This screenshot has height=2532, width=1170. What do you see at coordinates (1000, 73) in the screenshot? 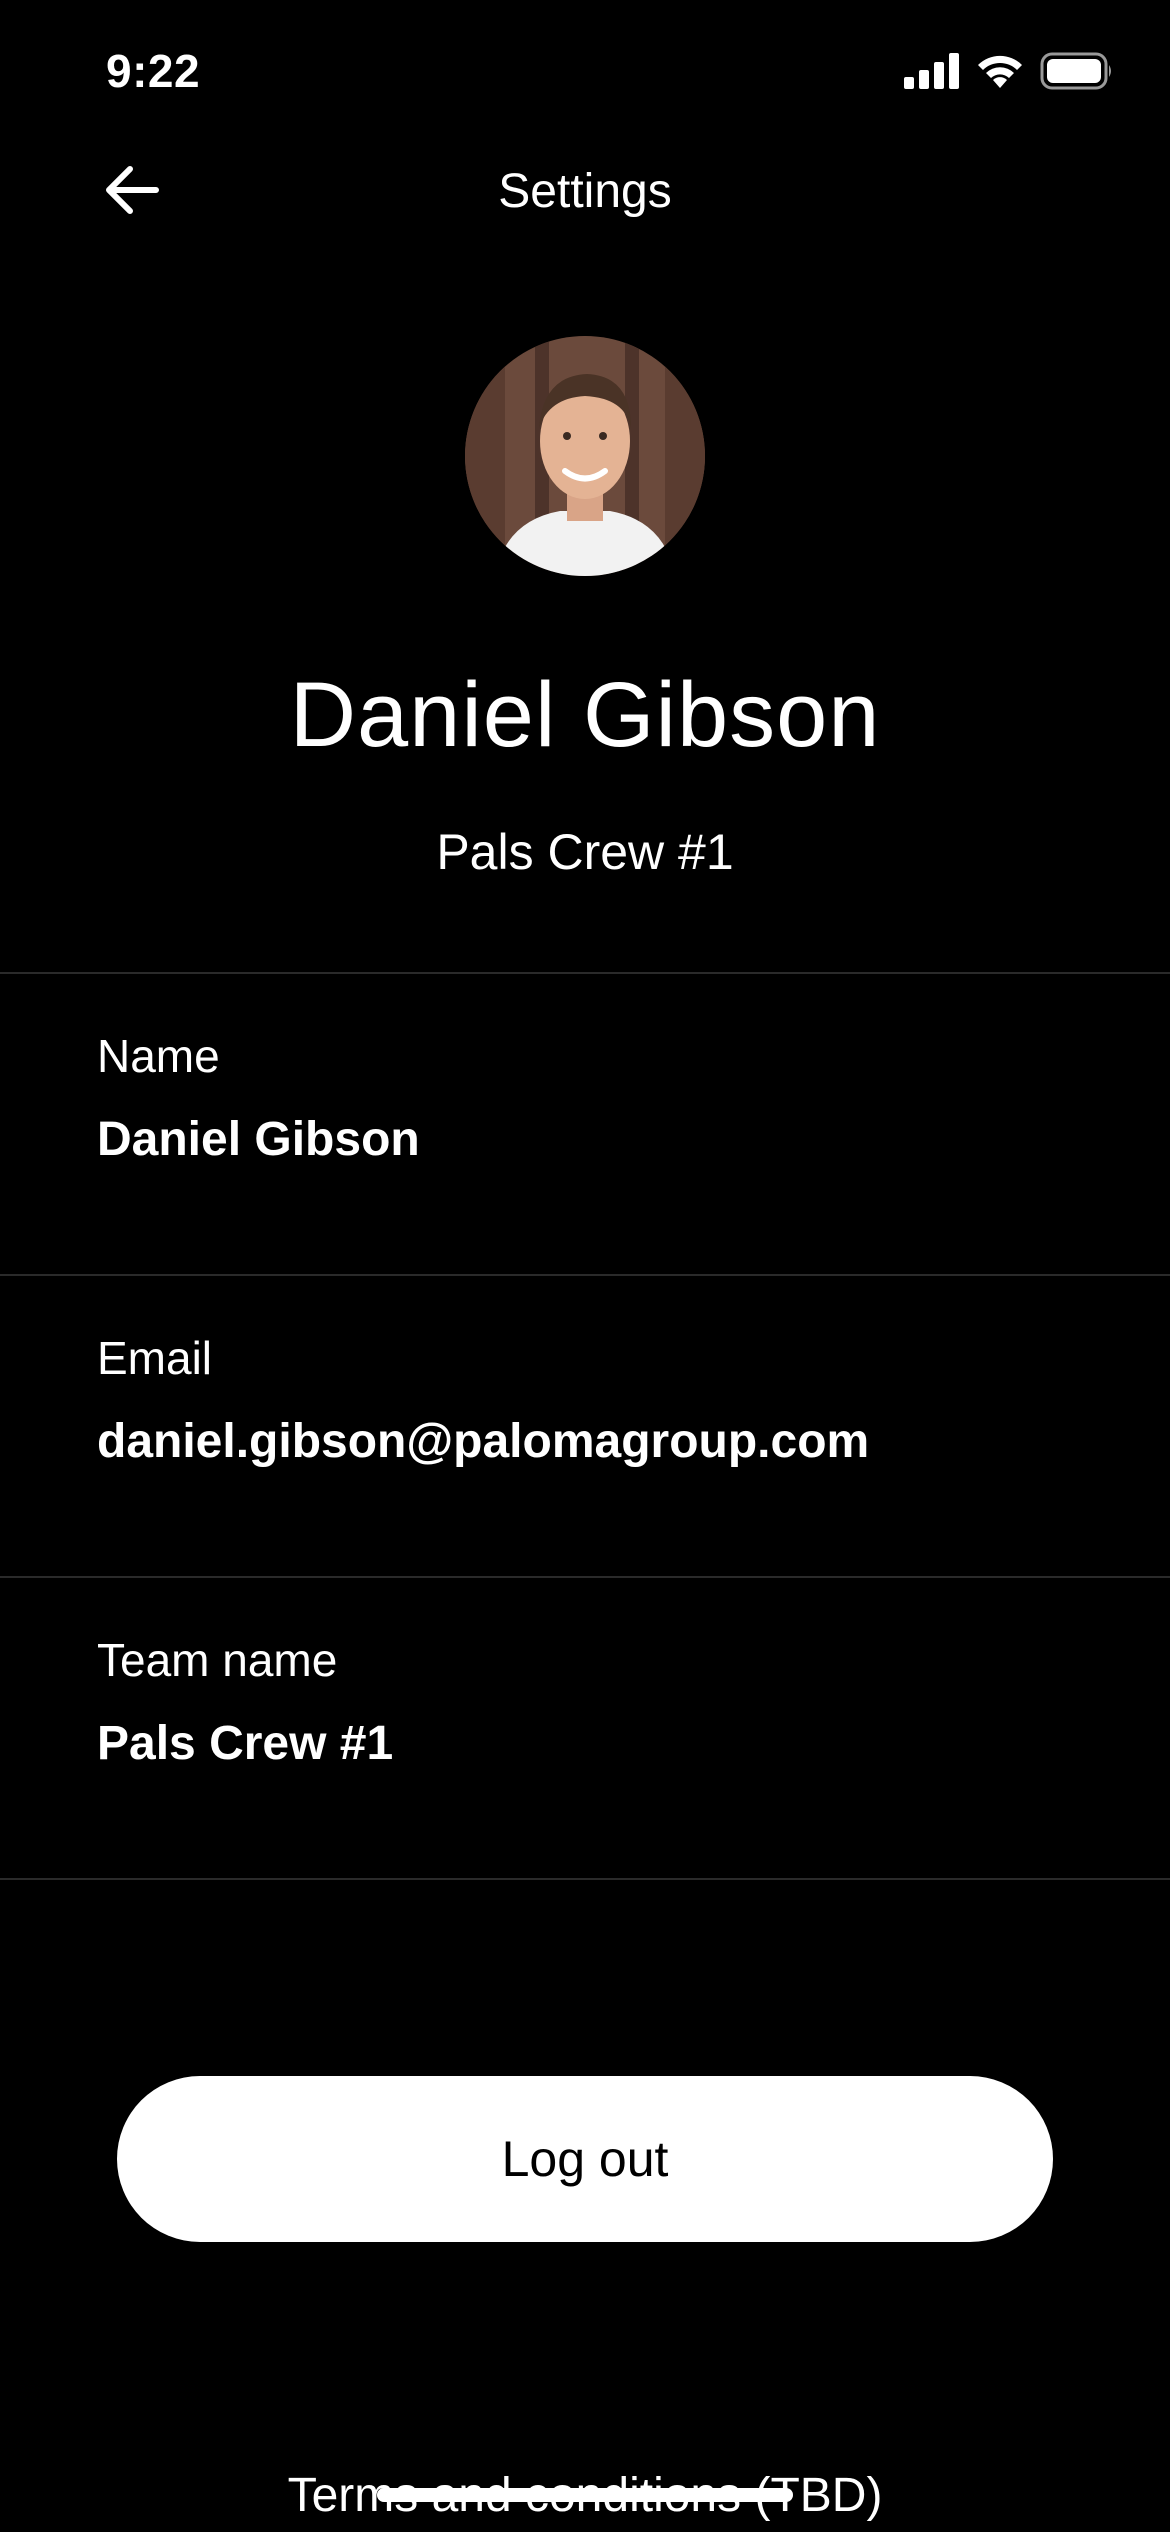
I see `wifi-icon` at bounding box center [1000, 73].